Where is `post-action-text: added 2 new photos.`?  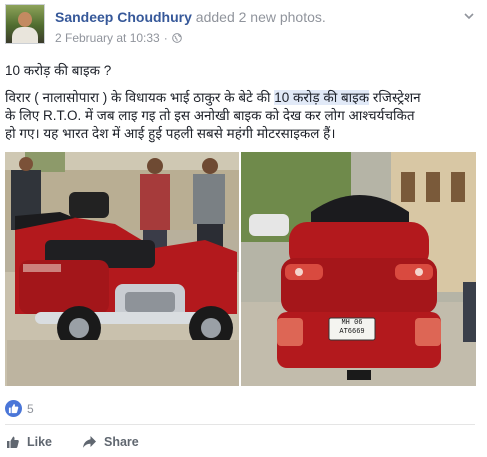 post-action-text: added 2 new photos. is located at coordinates (258, 17).